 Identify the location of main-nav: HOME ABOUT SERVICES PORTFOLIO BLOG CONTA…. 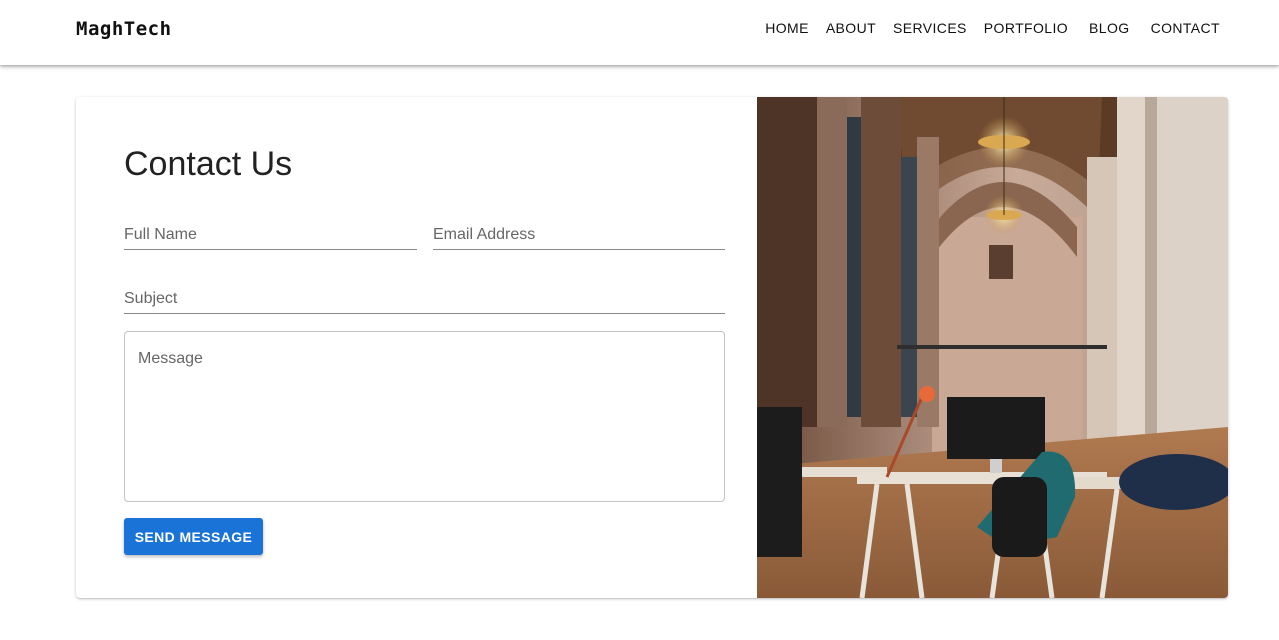
(992, 28).